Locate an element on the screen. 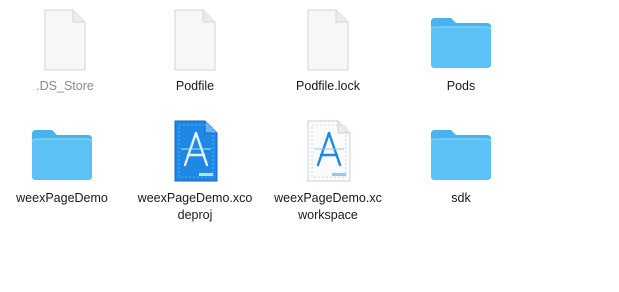 This screenshot has height=292, width=619. folder-item-weexpagedemo: weexPageDemo is located at coordinates (63, 171).